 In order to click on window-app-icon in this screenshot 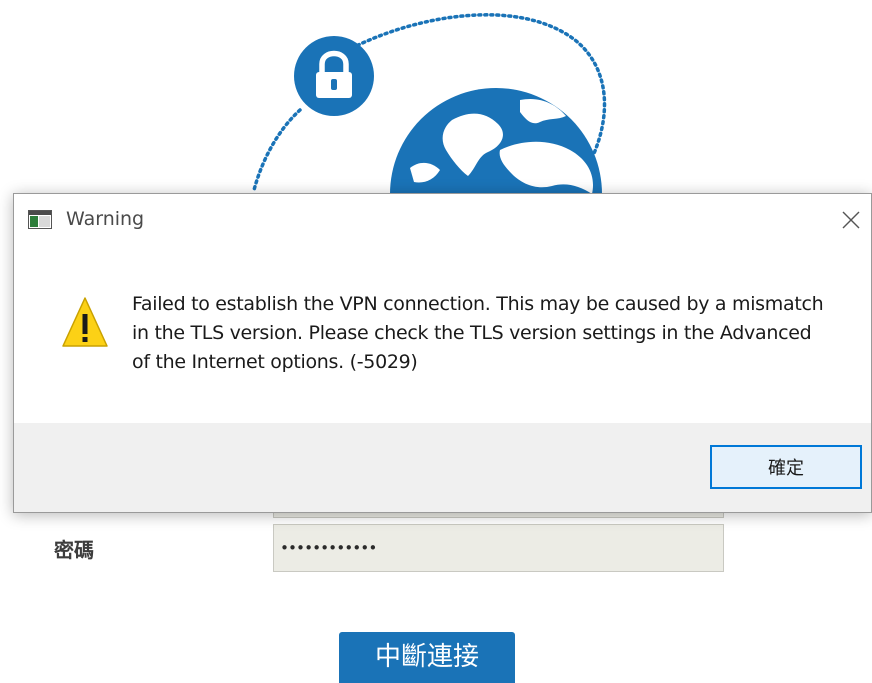, I will do `click(40, 219)`.